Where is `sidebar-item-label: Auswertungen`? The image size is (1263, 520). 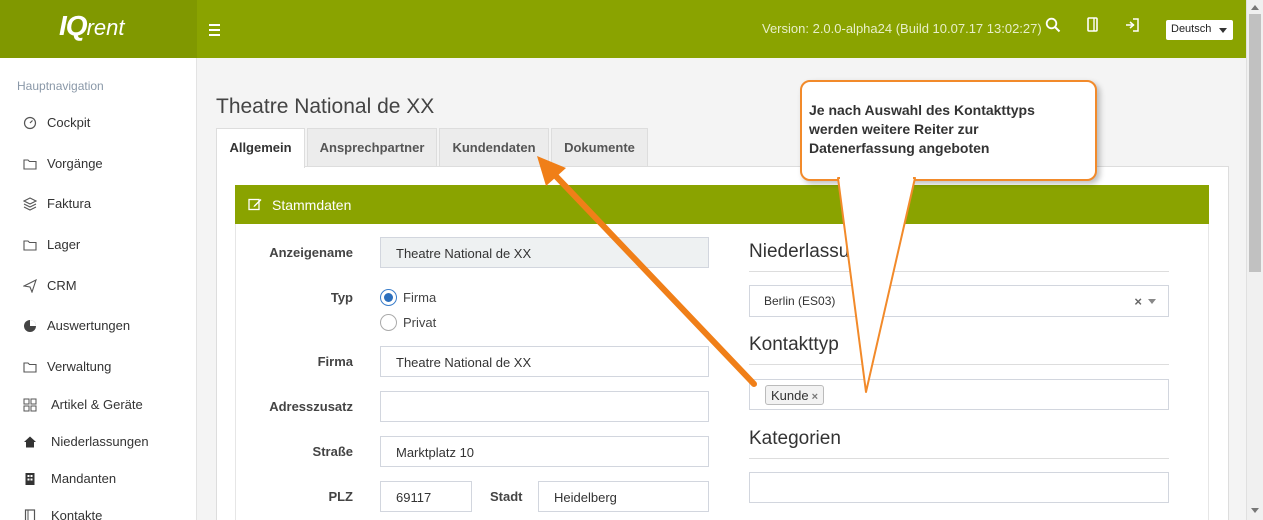
sidebar-item-label: Auswertungen is located at coordinates (89, 325).